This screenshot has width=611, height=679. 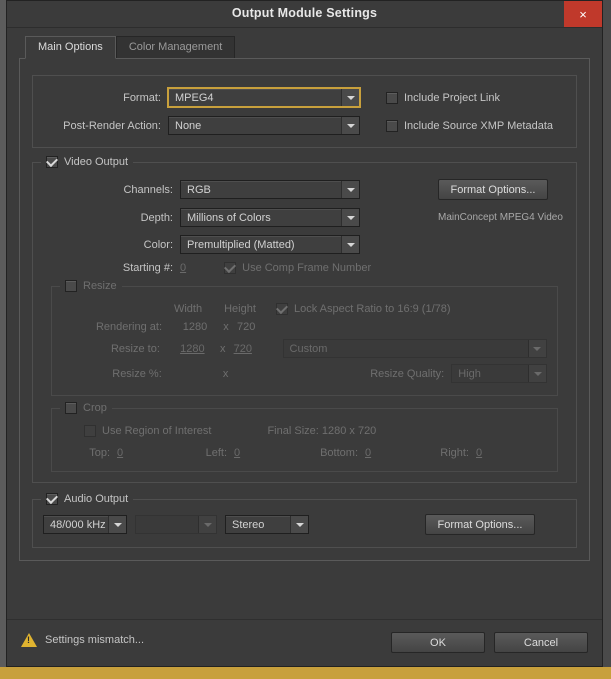 I want to click on crop-bottom-value: 0, so click(x=373, y=453).